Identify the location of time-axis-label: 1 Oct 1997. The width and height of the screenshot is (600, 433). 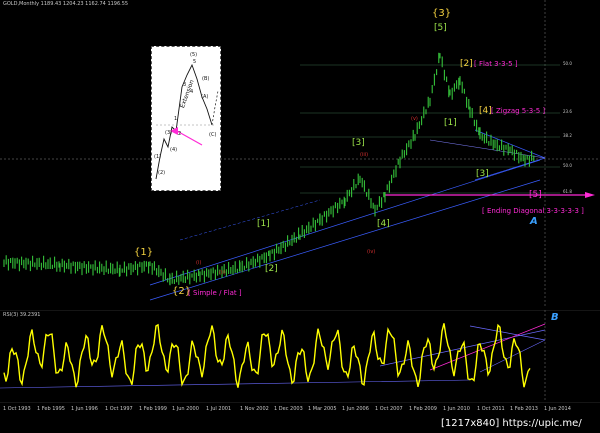
(119, 409).